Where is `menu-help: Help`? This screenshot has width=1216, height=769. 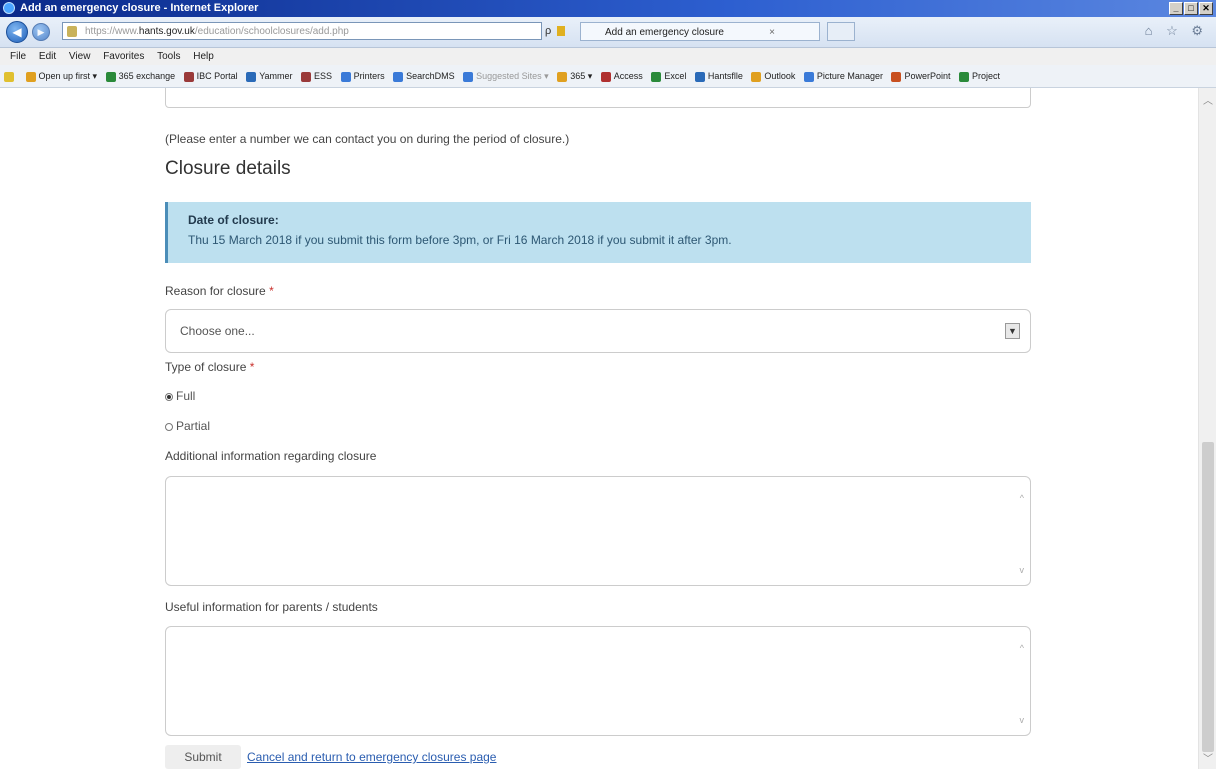
menu-help: Help is located at coordinates (203, 56).